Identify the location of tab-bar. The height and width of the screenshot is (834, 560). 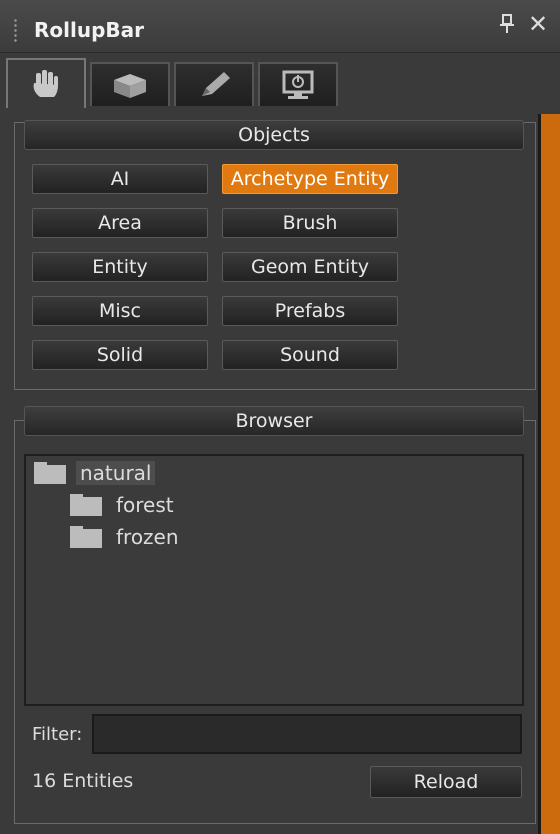
(280, 83).